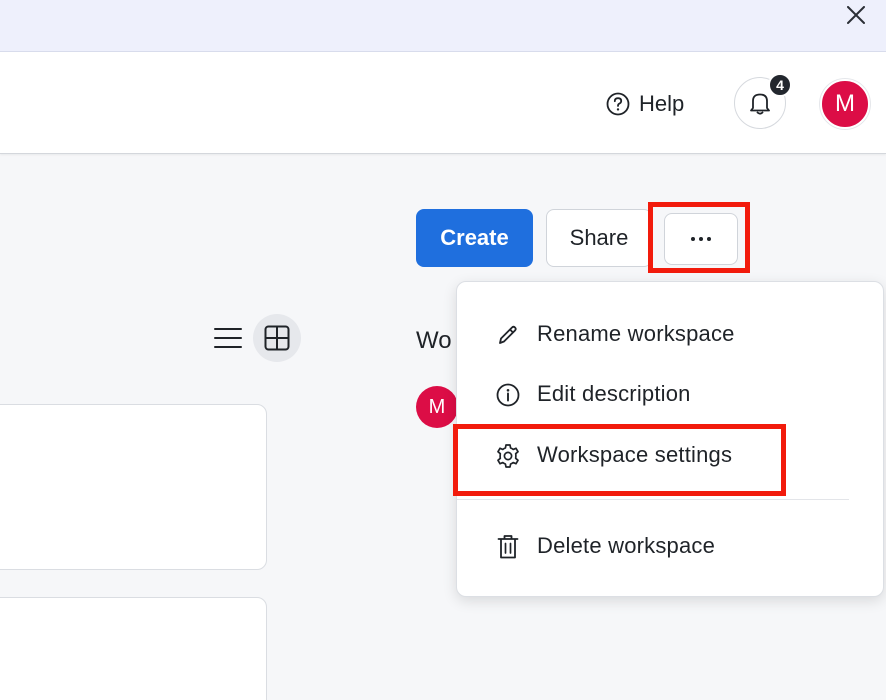 This screenshot has height=700, width=886. I want to click on create-button: Create, so click(474, 238).